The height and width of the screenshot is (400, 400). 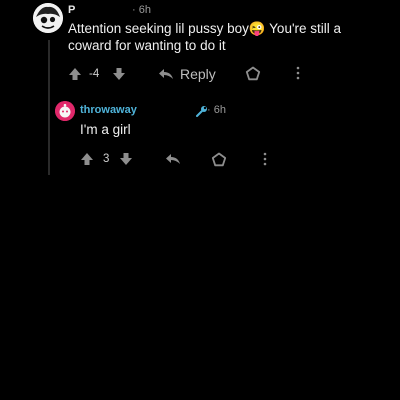 I want to click on more-options-button, so click(x=298, y=73).